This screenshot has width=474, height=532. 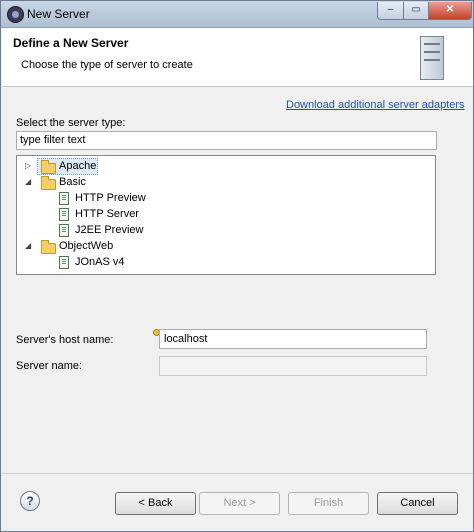 What do you see at coordinates (293, 366) in the screenshot?
I see `server-name-input` at bounding box center [293, 366].